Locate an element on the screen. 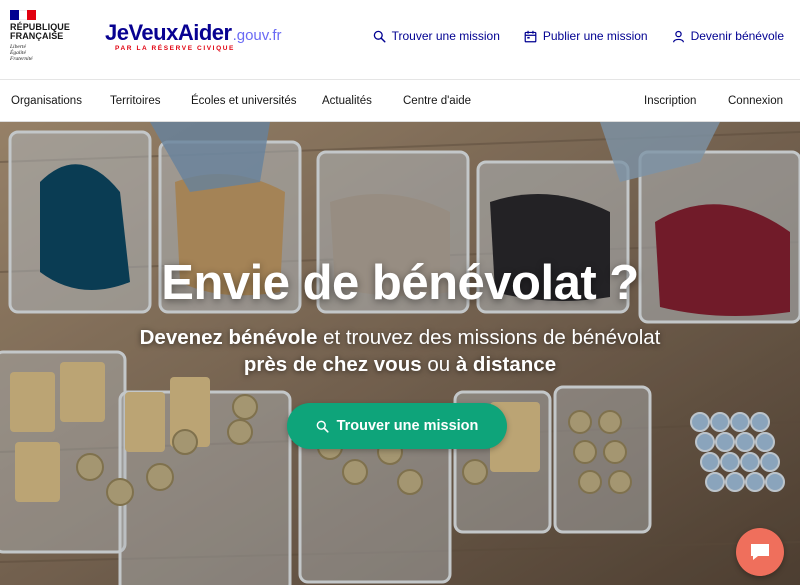 This screenshot has height=585, width=800. chat-icon is located at coordinates (760, 552).